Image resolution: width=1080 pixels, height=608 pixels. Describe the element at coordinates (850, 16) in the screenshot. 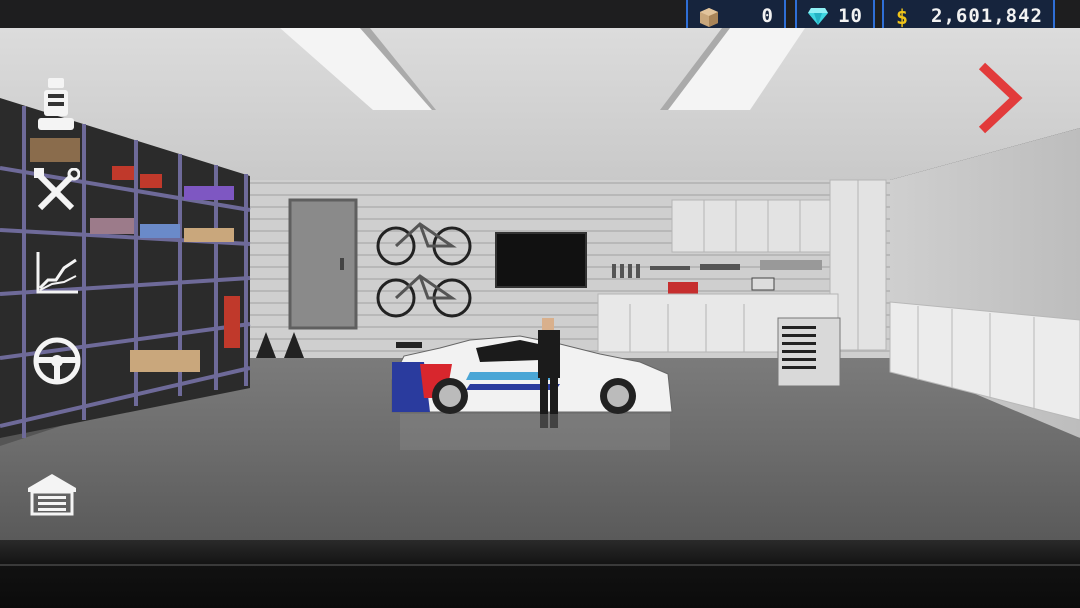

I see `diamond-count: 10` at that location.